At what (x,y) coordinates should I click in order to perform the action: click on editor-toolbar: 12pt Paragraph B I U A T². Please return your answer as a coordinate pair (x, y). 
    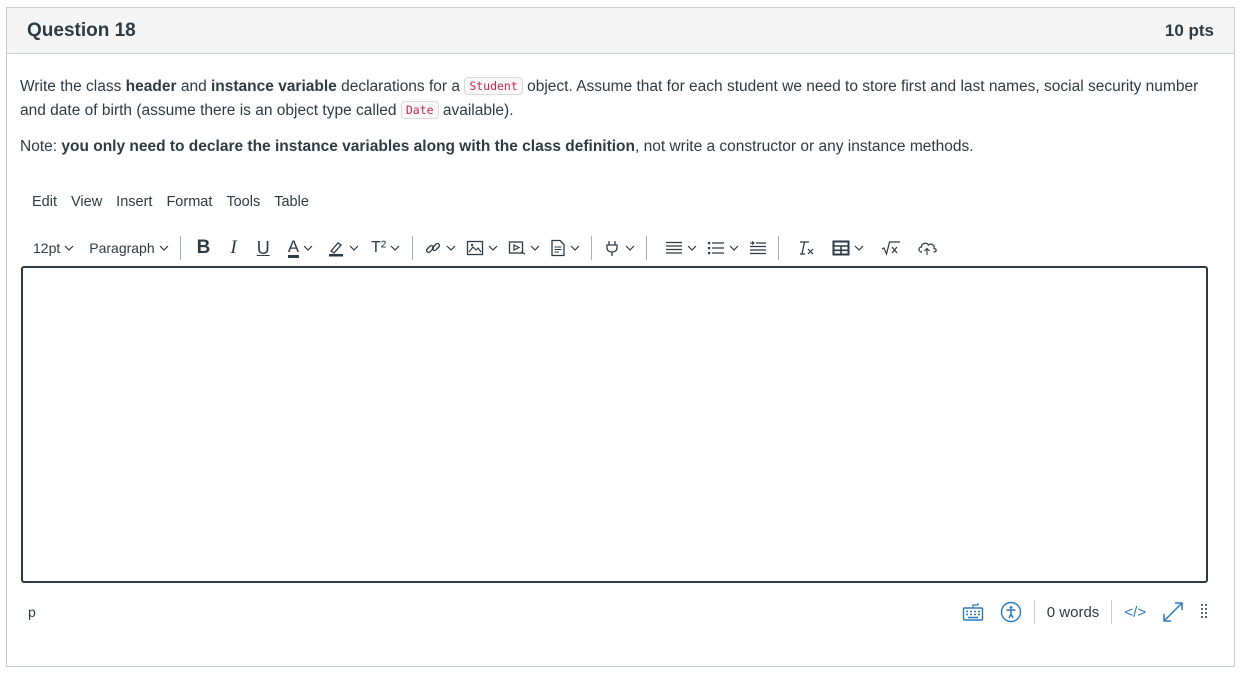
    Looking at the image, I should click on (485, 248).